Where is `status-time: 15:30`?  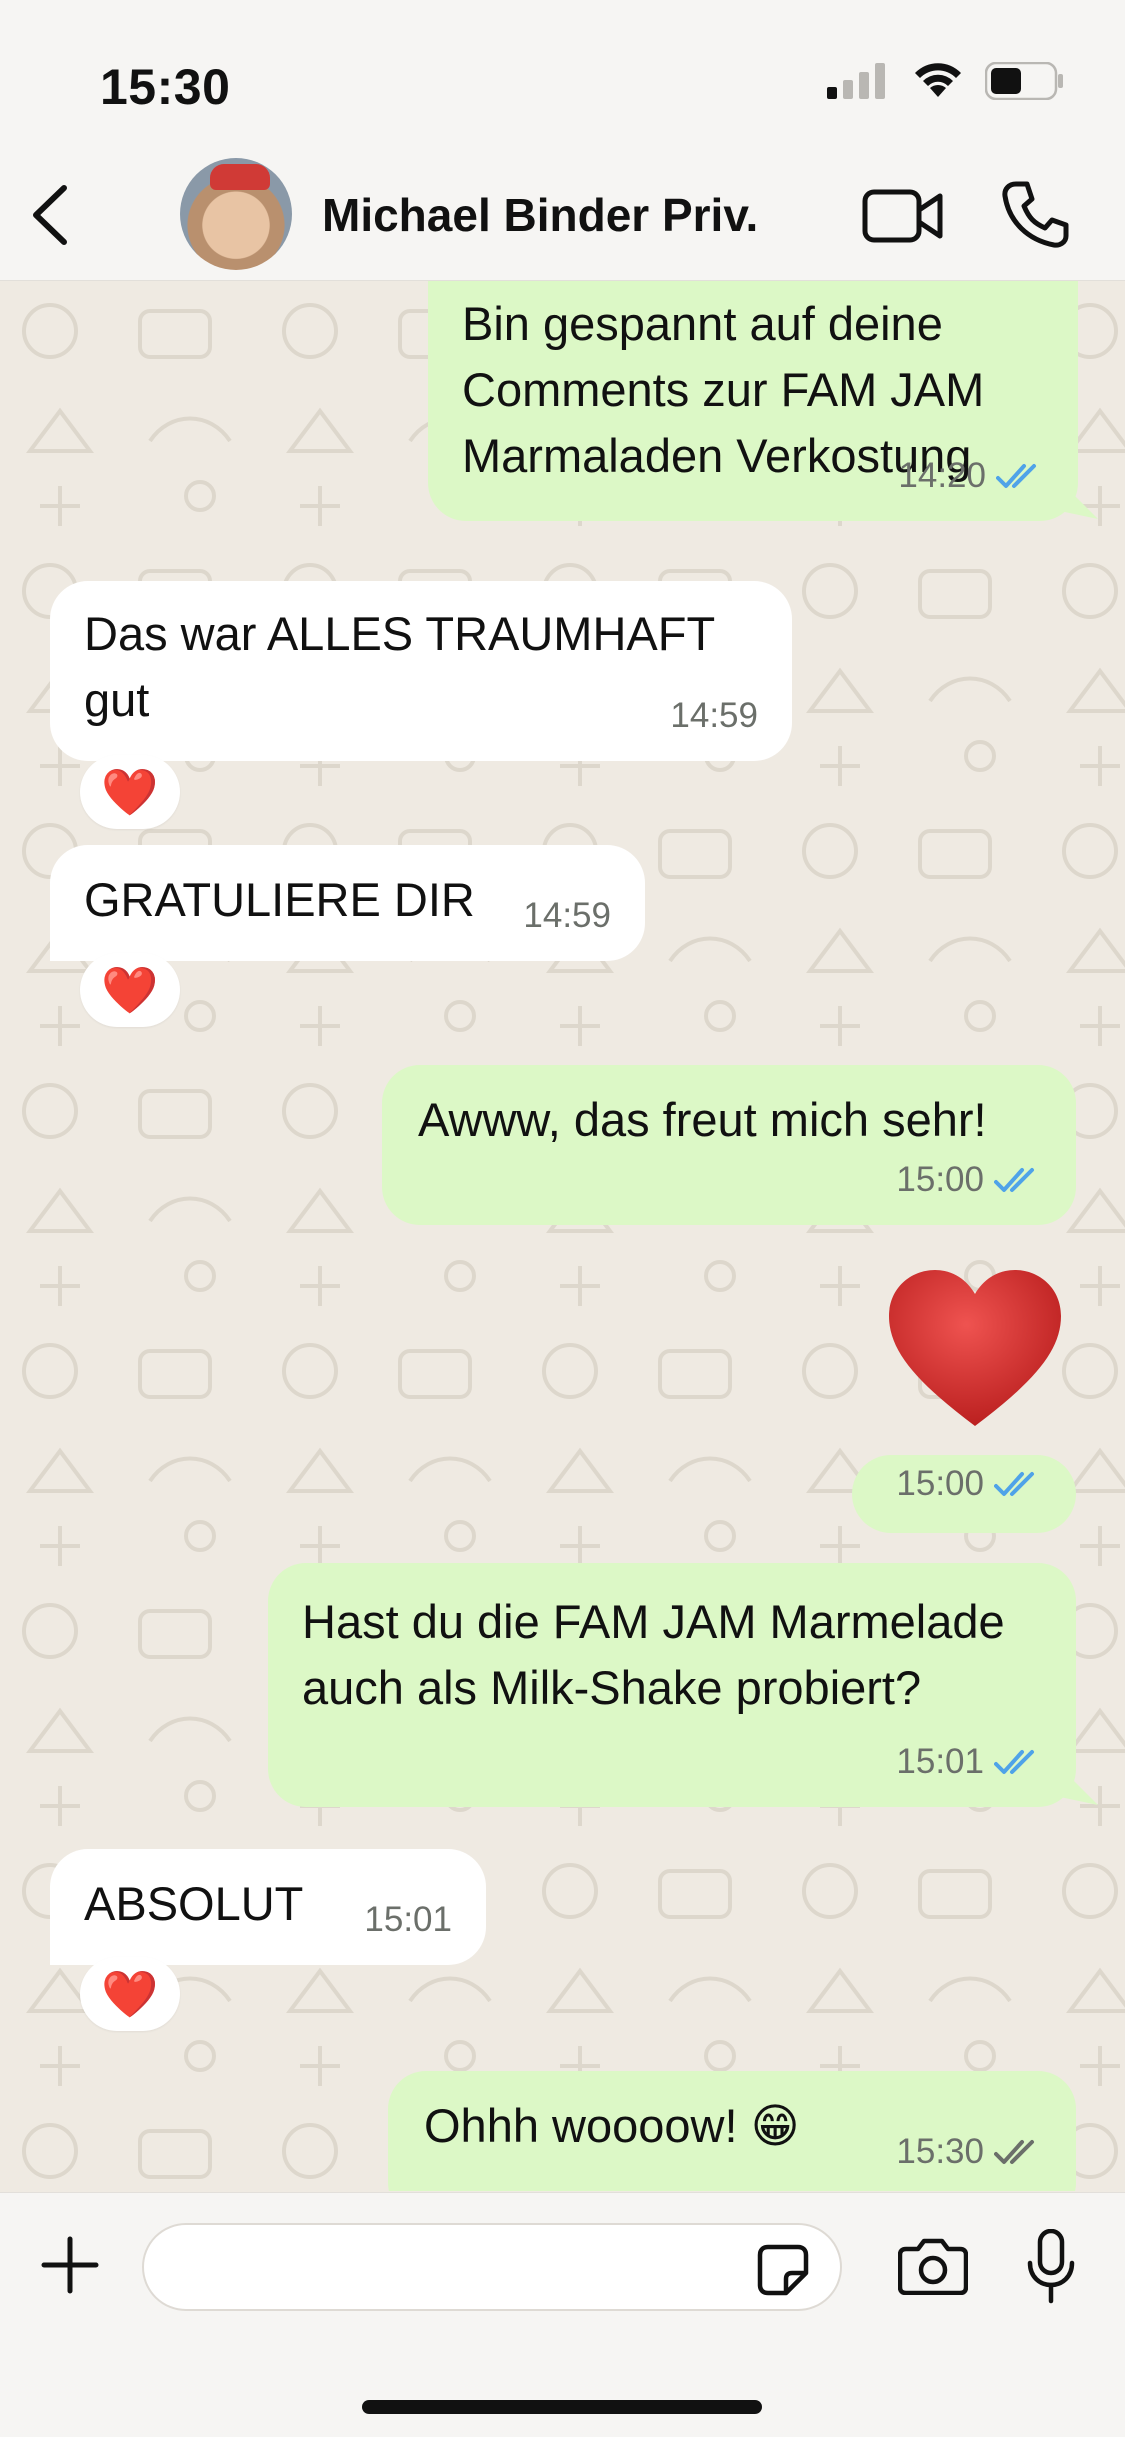 status-time: 15:30 is located at coordinates (165, 87).